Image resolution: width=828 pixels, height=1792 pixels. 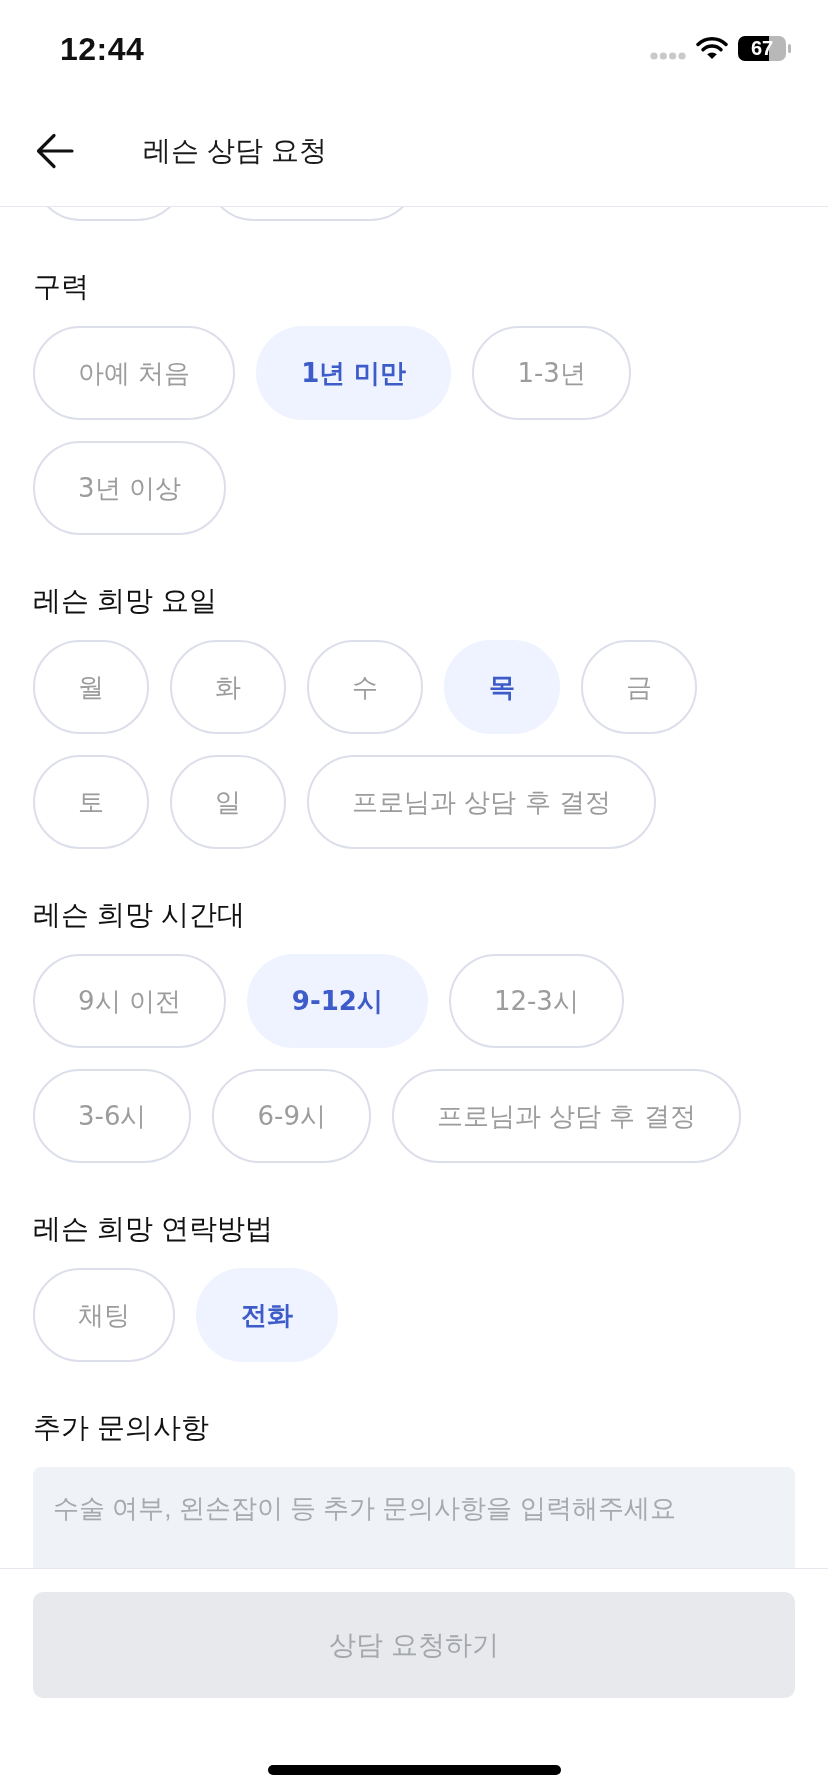 I want to click on option-chip: 월, so click(x=91, y=687).